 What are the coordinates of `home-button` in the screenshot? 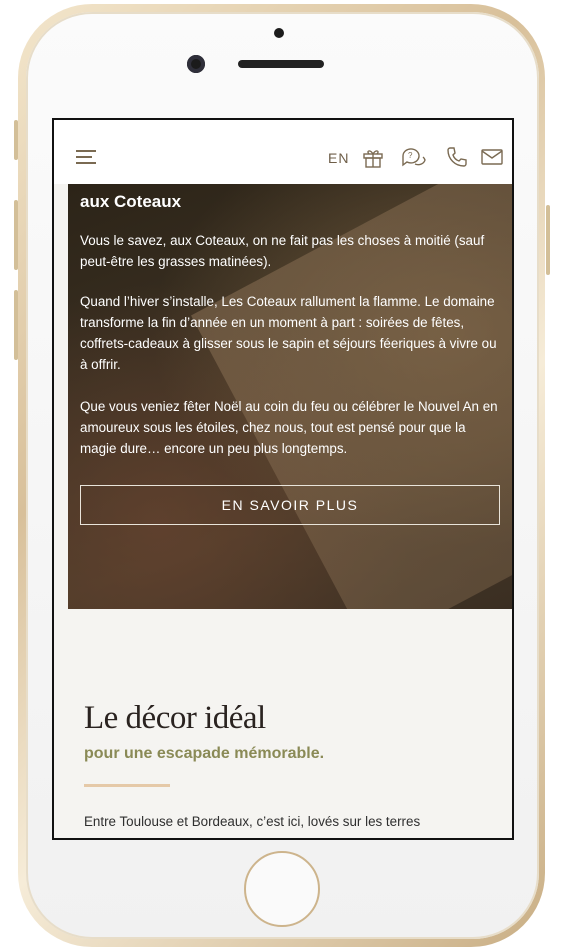 It's located at (282, 889).